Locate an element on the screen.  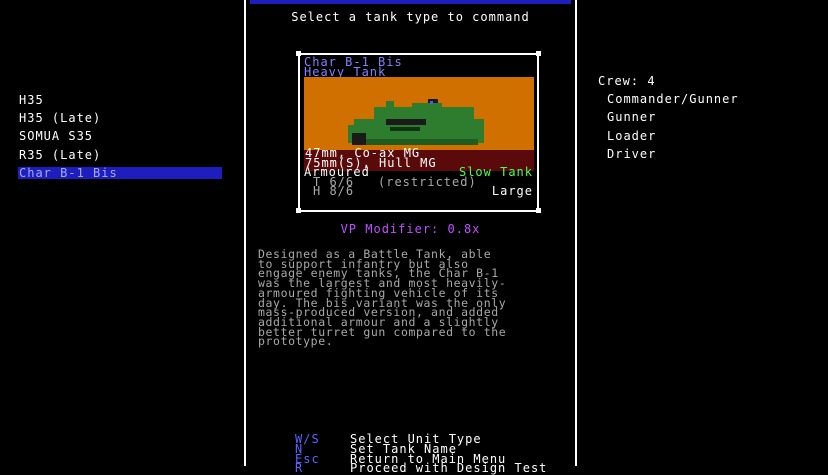
crew-count: Crew: 4 is located at coordinates (627, 81).